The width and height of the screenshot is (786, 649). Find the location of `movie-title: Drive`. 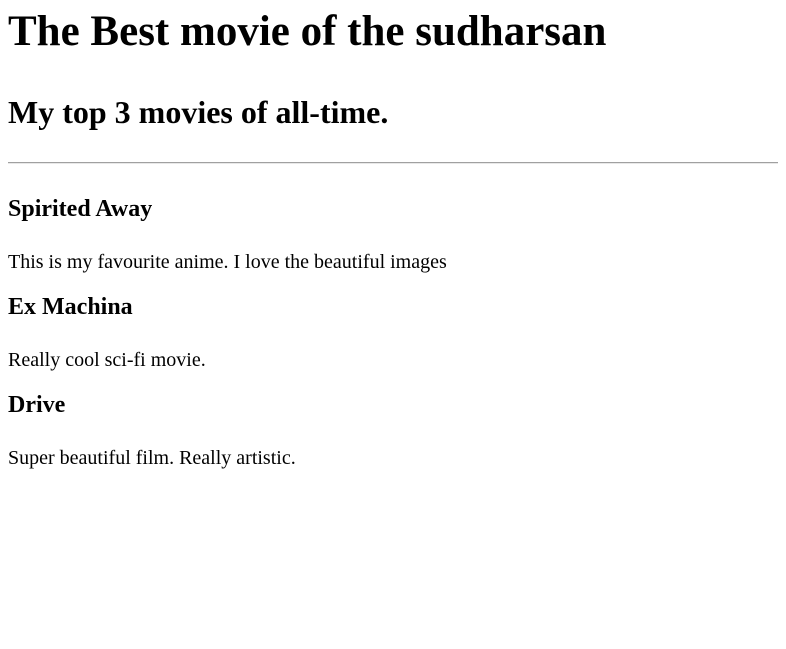

movie-title: Drive is located at coordinates (37, 405).